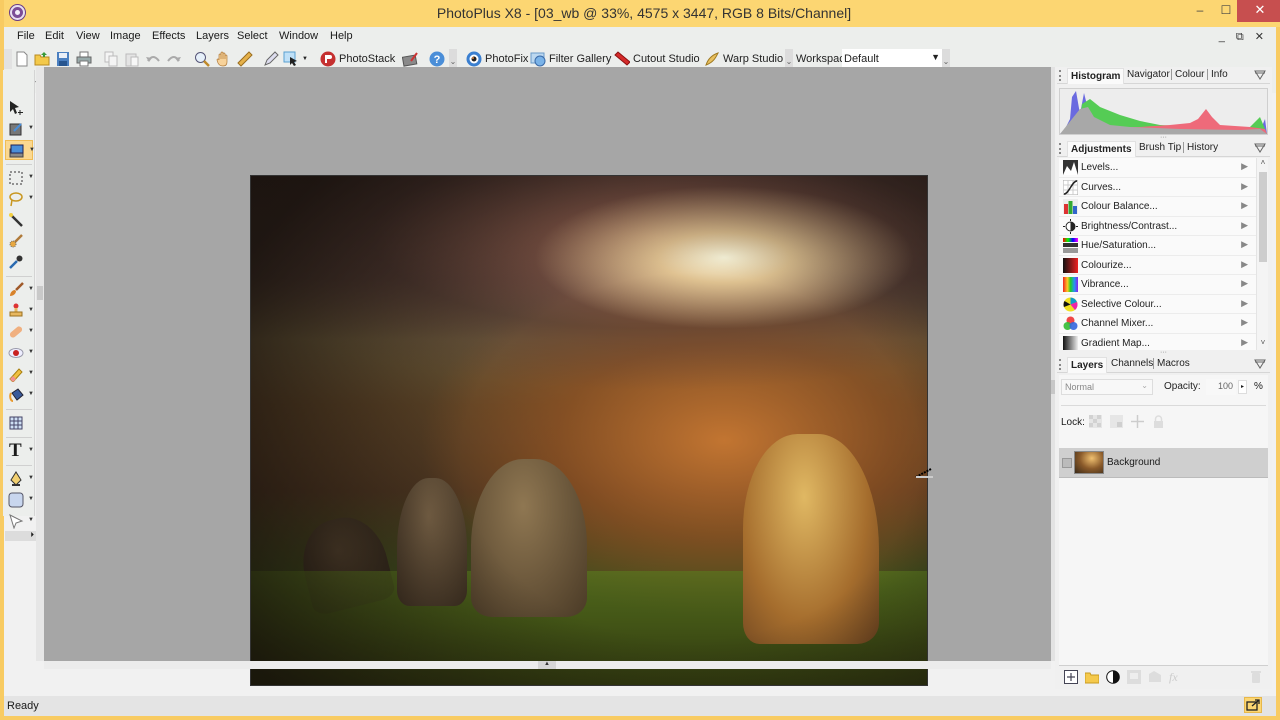 The image size is (1280, 720). What do you see at coordinates (892, 59) in the screenshot?
I see `workspace-select: Default ▼` at bounding box center [892, 59].